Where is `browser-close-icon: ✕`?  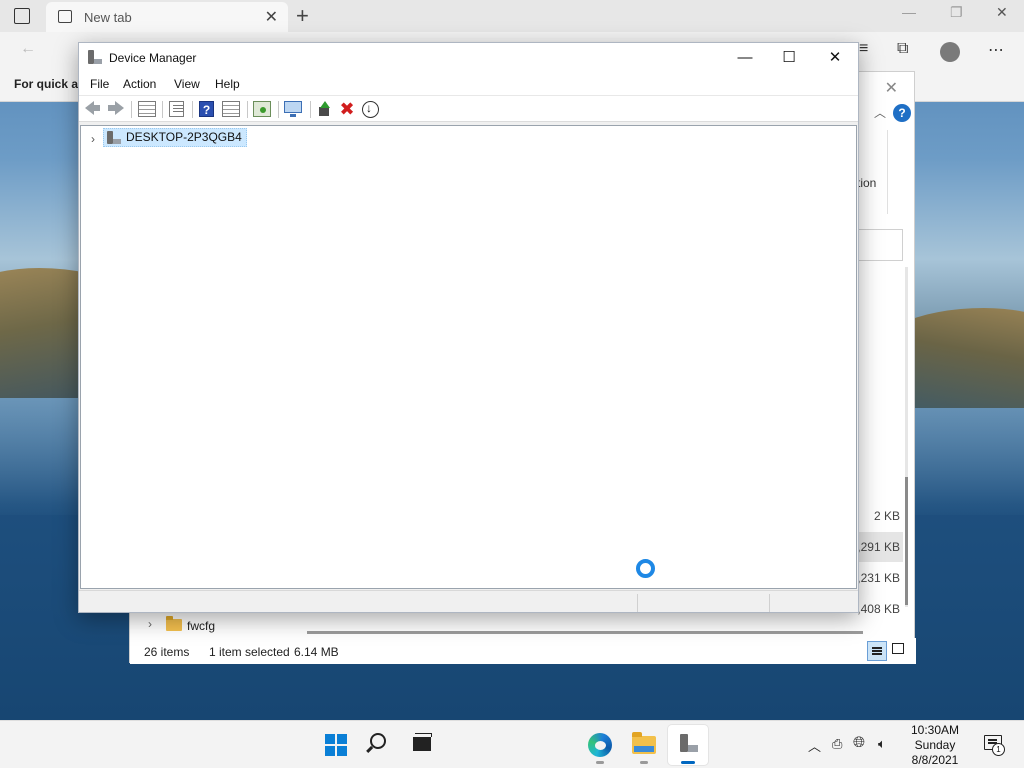
browser-close-icon: ✕ is located at coordinates (1002, 12).